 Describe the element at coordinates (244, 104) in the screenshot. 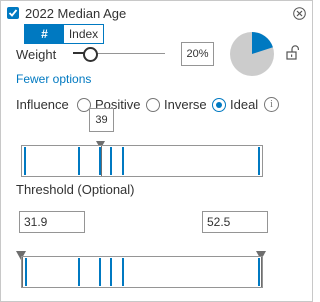

I see `influence-ideal-label: Ideal` at that location.